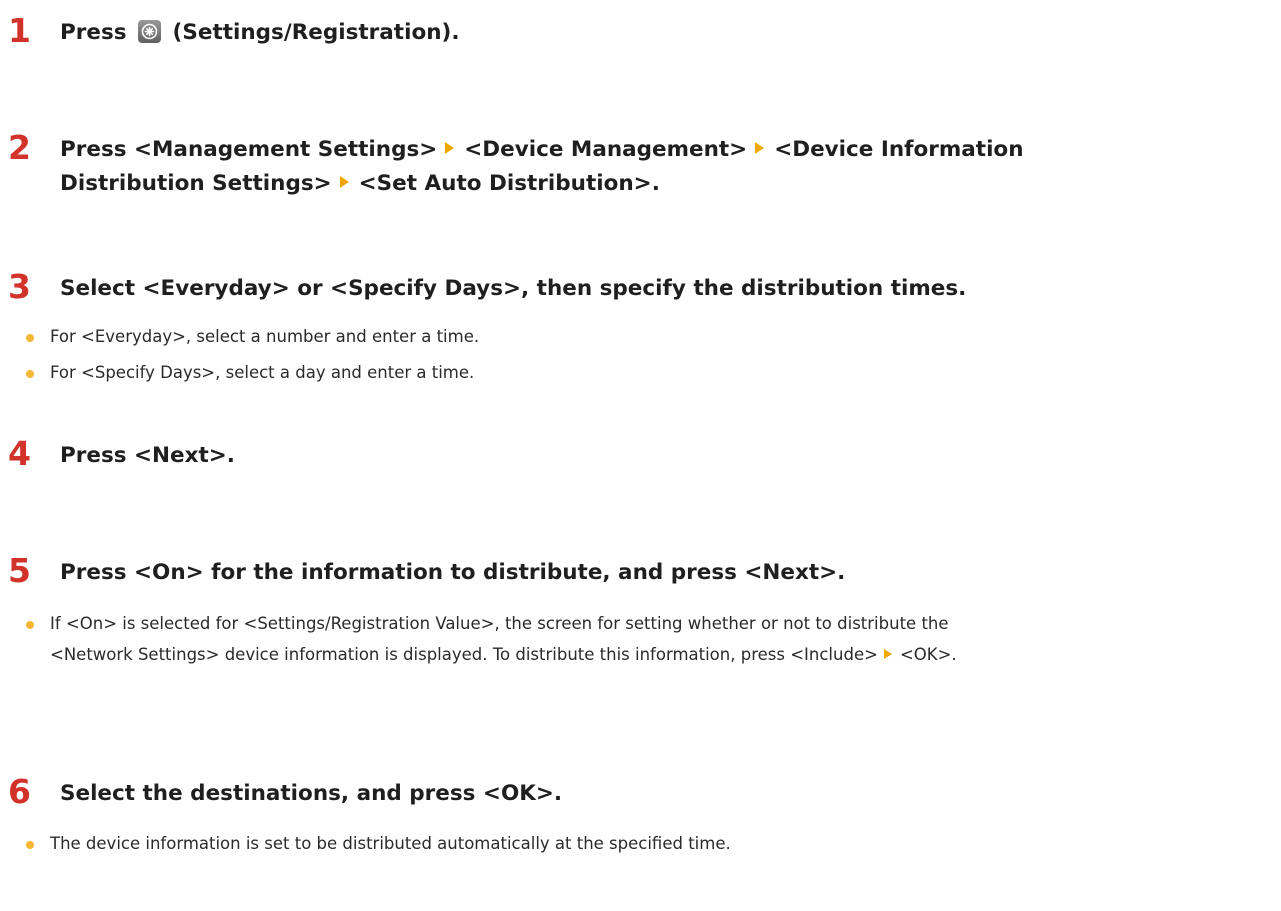  I want to click on step-number: 2, so click(19, 147).